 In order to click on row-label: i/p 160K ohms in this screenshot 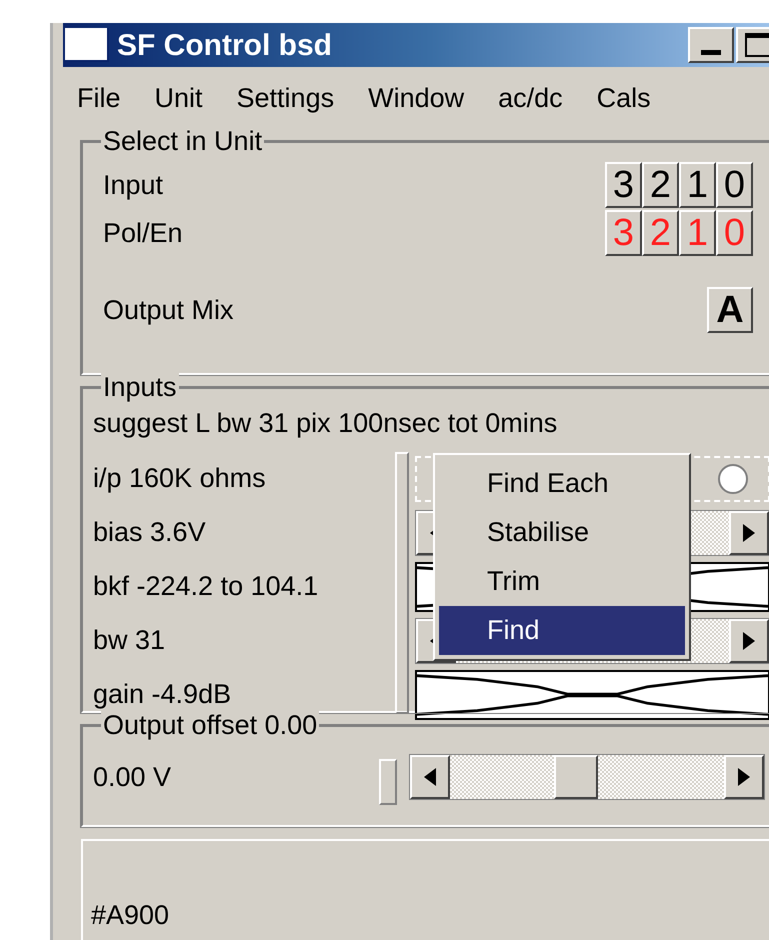, I will do `click(179, 479)`.